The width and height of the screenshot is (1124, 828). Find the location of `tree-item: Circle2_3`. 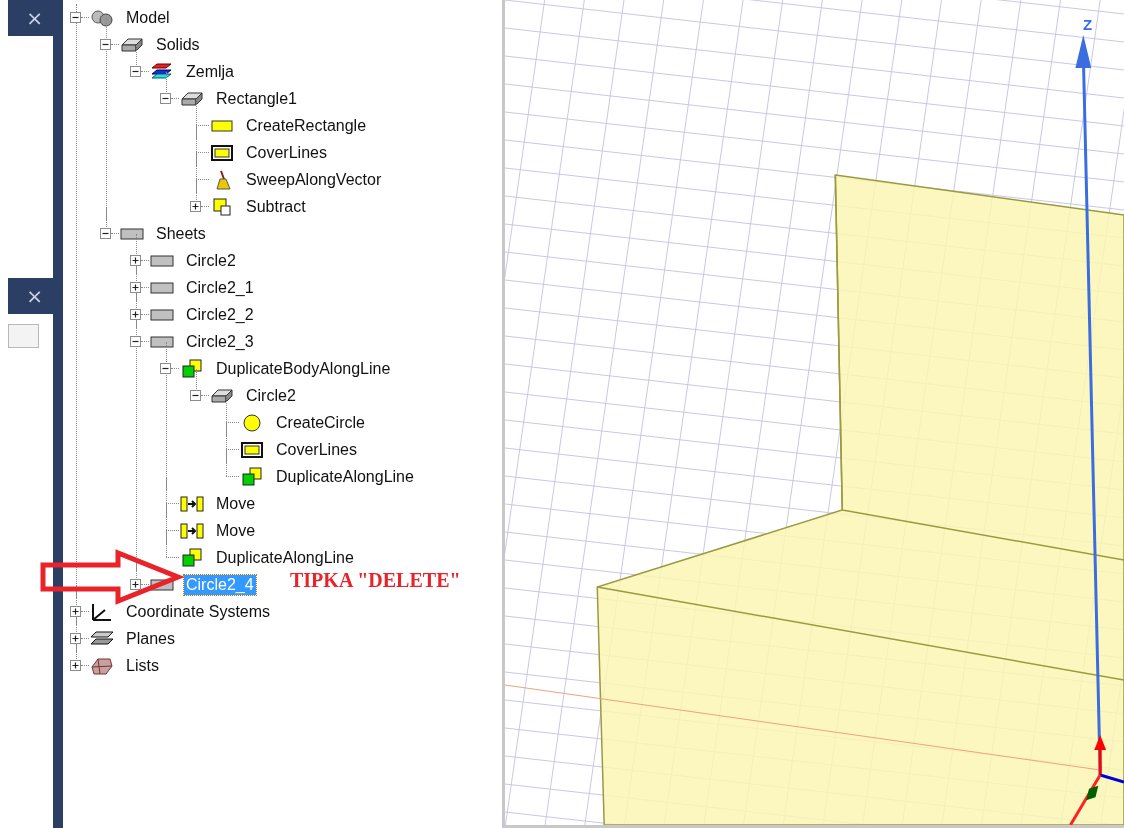

tree-item: Circle2_3 is located at coordinates (220, 341).